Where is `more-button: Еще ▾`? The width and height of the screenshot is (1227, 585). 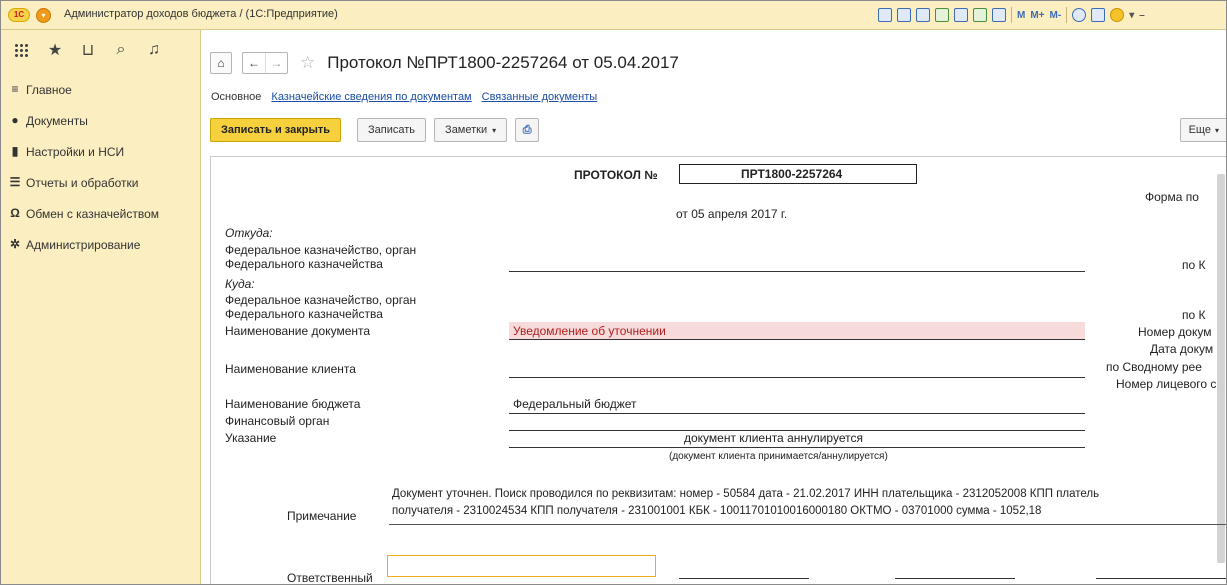
more-button: Еще ▾ is located at coordinates (1203, 130).